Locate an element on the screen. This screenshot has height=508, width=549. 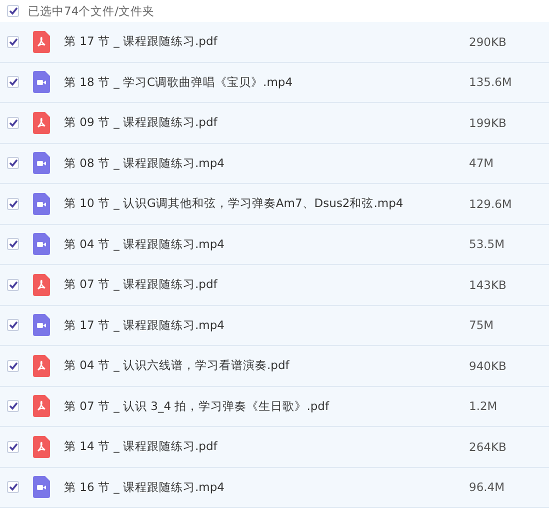
file-name: 第 04 节 _ 课程跟随练习.mp4 is located at coordinates (145, 244).